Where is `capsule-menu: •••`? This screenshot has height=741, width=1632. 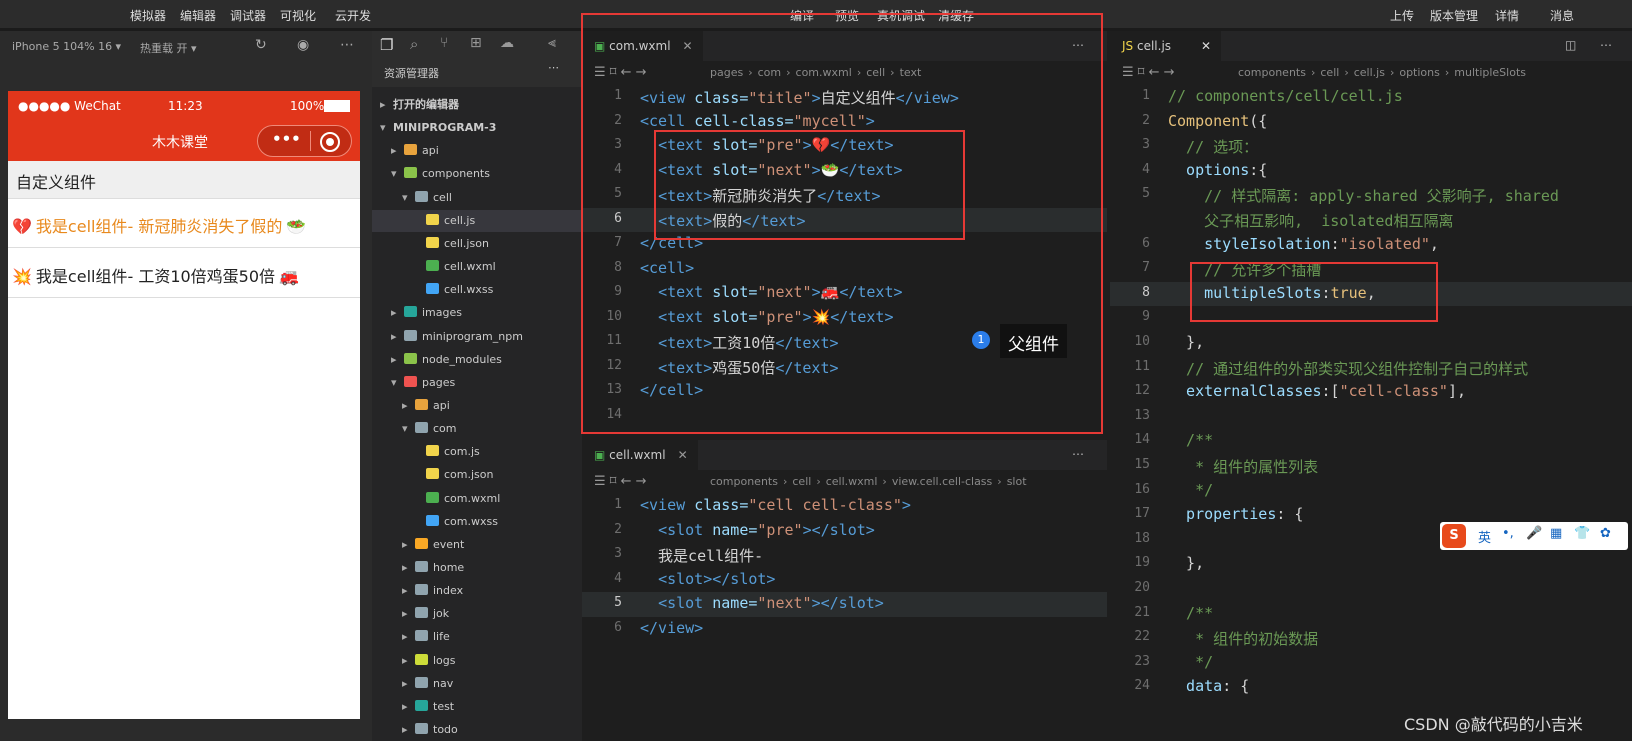
capsule-menu: ••• is located at coordinates (304, 141).